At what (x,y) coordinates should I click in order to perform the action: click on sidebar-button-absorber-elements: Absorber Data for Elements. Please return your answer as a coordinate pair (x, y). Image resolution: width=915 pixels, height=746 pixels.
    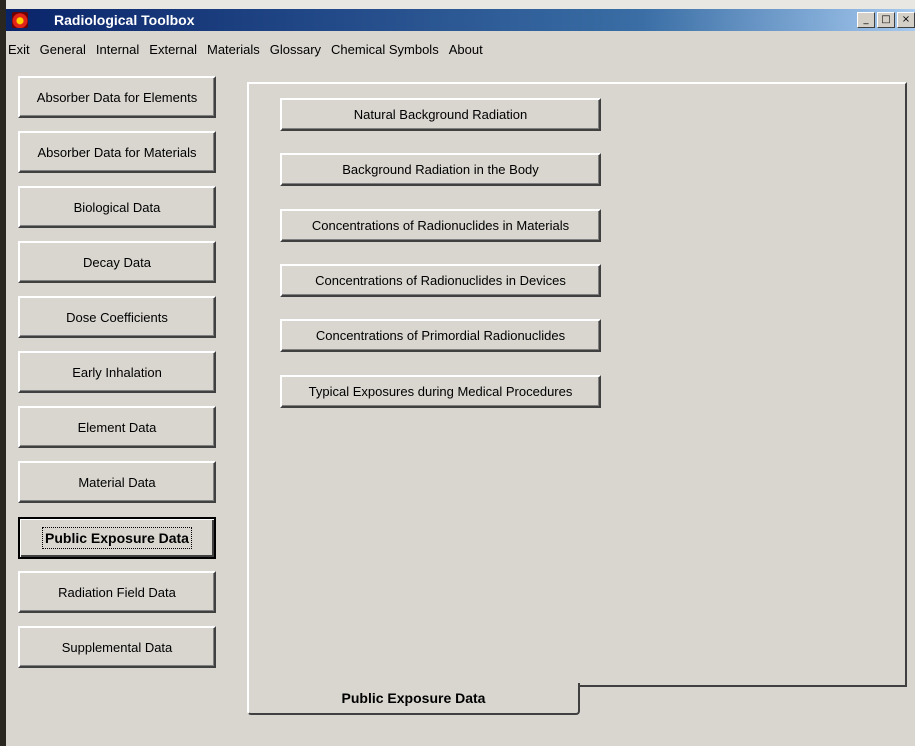
    Looking at the image, I should click on (117, 97).